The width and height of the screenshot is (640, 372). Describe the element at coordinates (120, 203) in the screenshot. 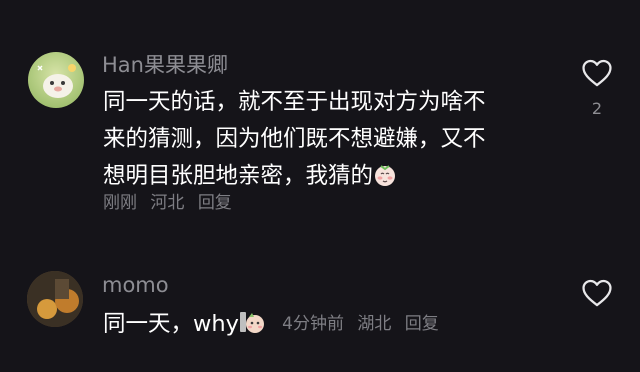

I see `comment-time: 刚刚` at that location.